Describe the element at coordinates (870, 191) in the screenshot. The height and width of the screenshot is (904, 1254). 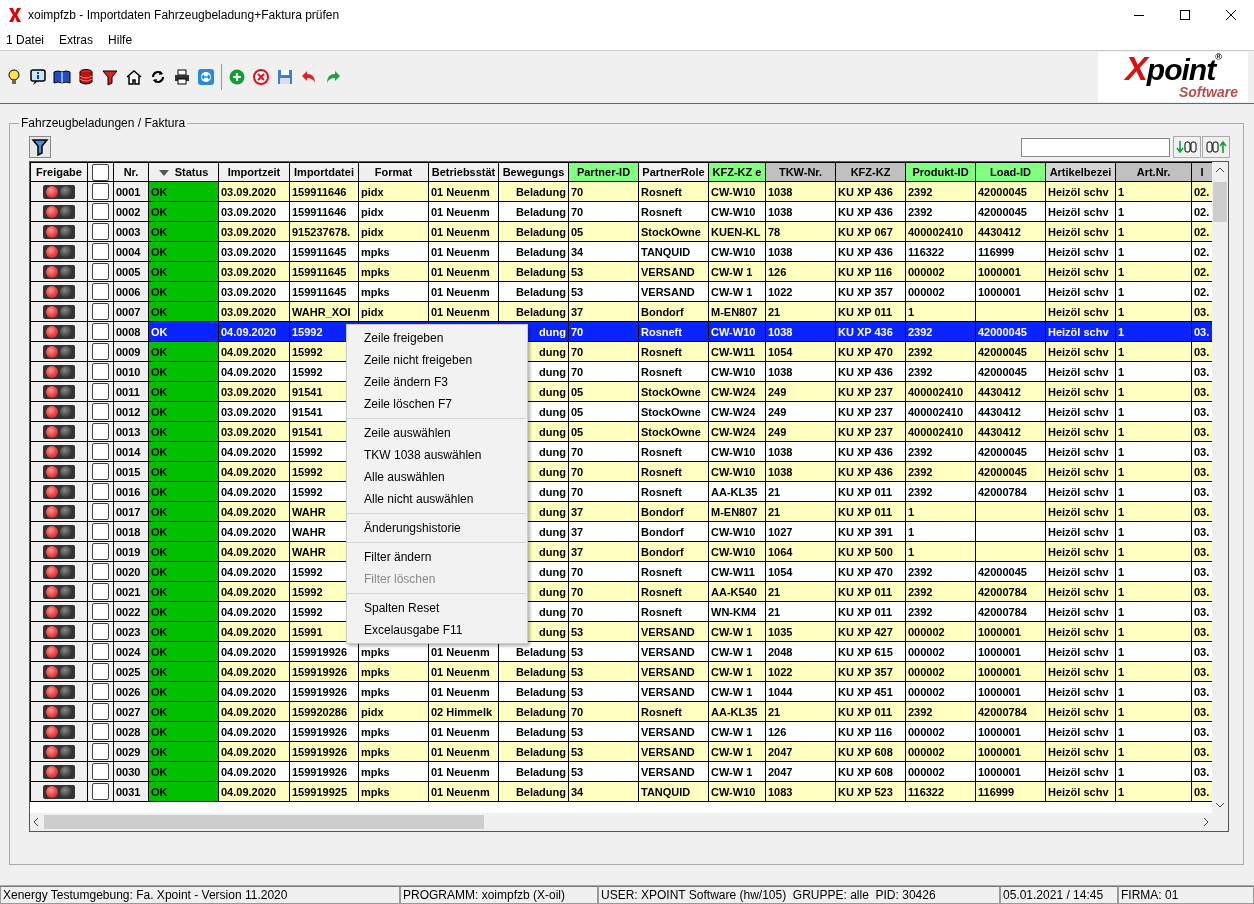
I see `table-cell: KU XP 436` at that location.